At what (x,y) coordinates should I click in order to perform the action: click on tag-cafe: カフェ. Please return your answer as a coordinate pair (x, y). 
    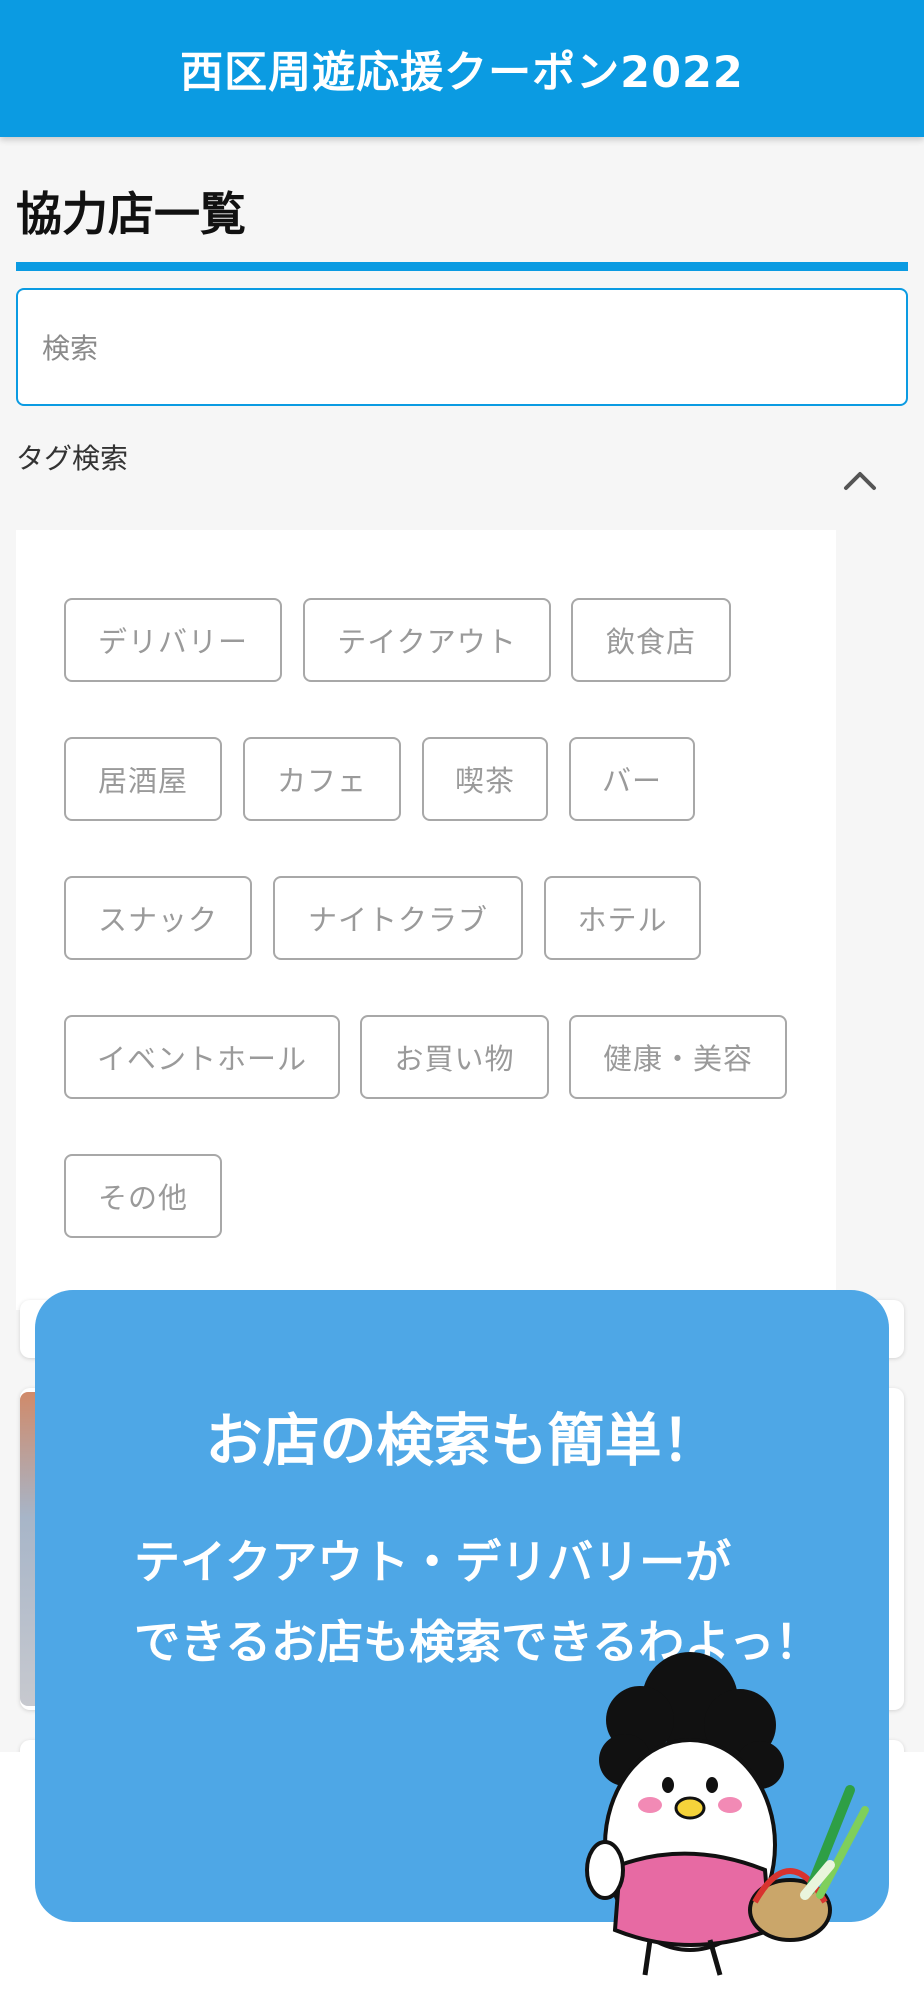
    Looking at the image, I should click on (322, 779).